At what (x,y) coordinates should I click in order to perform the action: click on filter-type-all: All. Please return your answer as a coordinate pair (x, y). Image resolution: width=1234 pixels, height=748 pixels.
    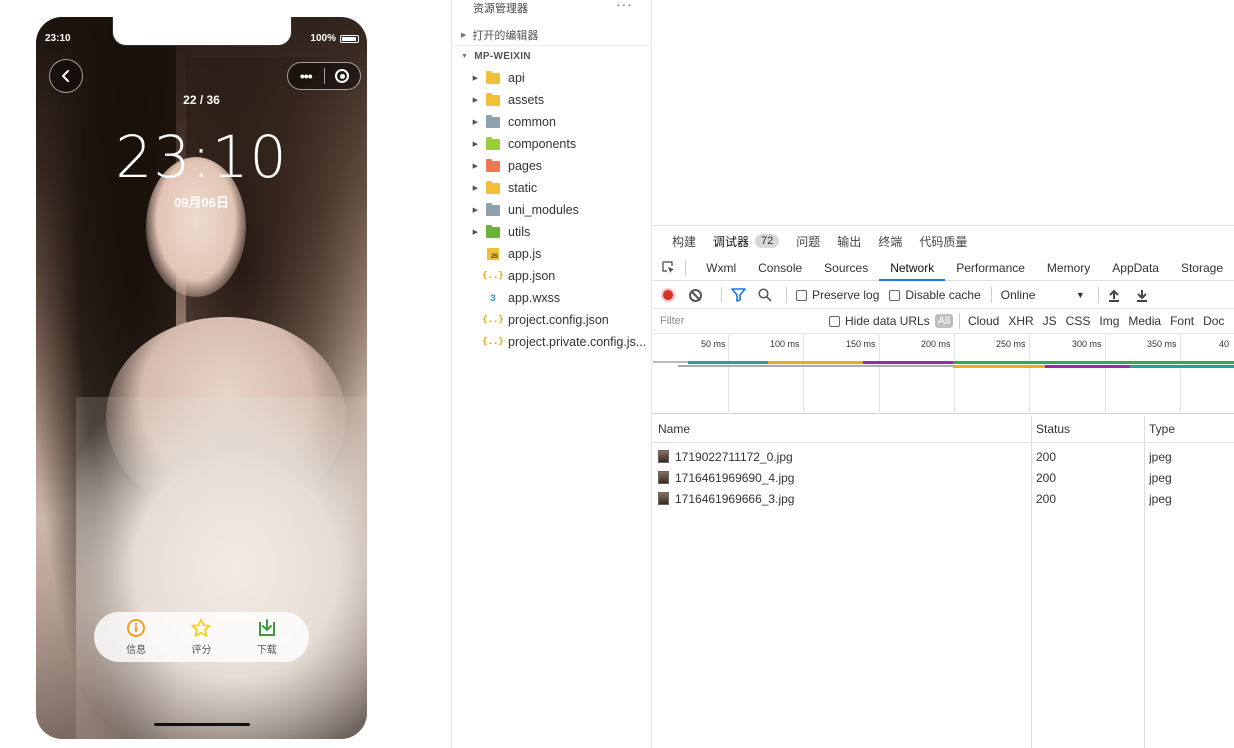
    Looking at the image, I should click on (943, 321).